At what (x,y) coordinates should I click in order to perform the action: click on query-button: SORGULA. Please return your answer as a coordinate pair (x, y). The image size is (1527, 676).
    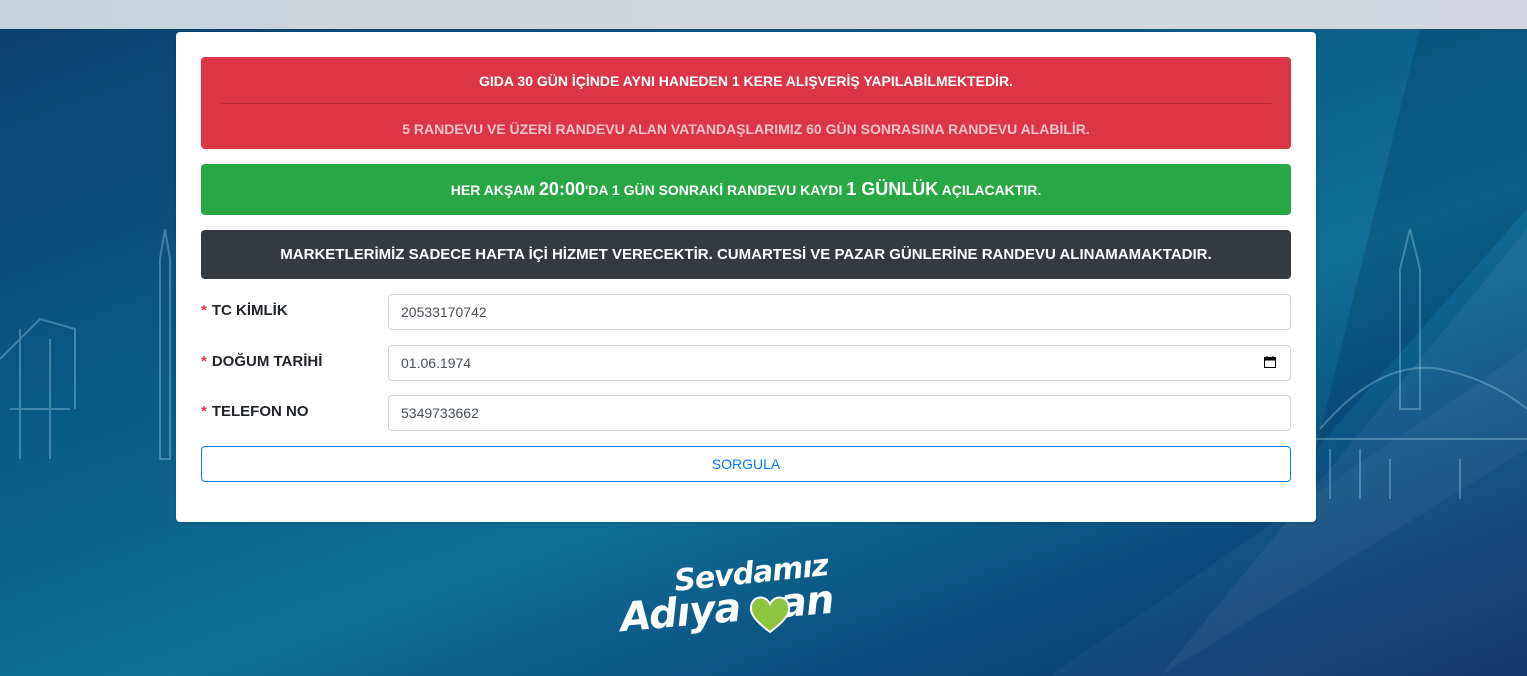
    Looking at the image, I should click on (746, 464).